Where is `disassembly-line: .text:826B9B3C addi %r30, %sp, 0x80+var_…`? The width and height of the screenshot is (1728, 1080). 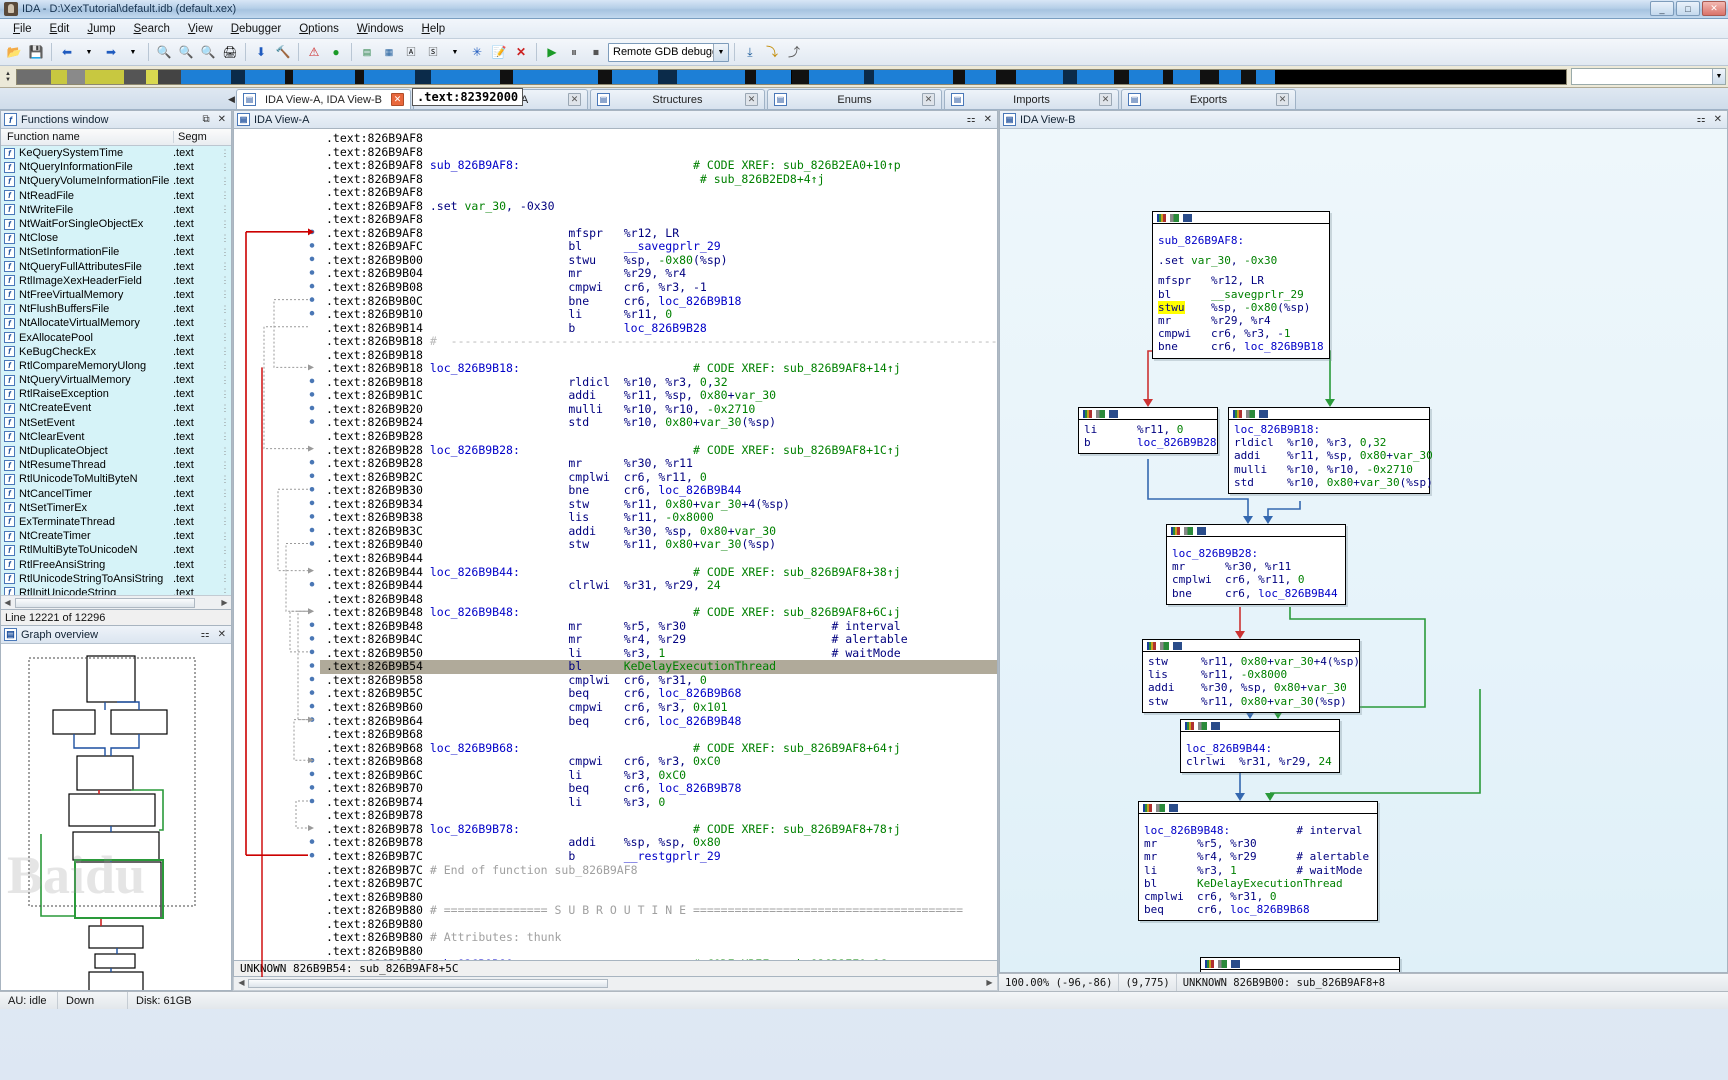
disassembly-line: .text:826B9B3C addi %r30, %sp, 0x80+var_… is located at coordinates (658, 531).